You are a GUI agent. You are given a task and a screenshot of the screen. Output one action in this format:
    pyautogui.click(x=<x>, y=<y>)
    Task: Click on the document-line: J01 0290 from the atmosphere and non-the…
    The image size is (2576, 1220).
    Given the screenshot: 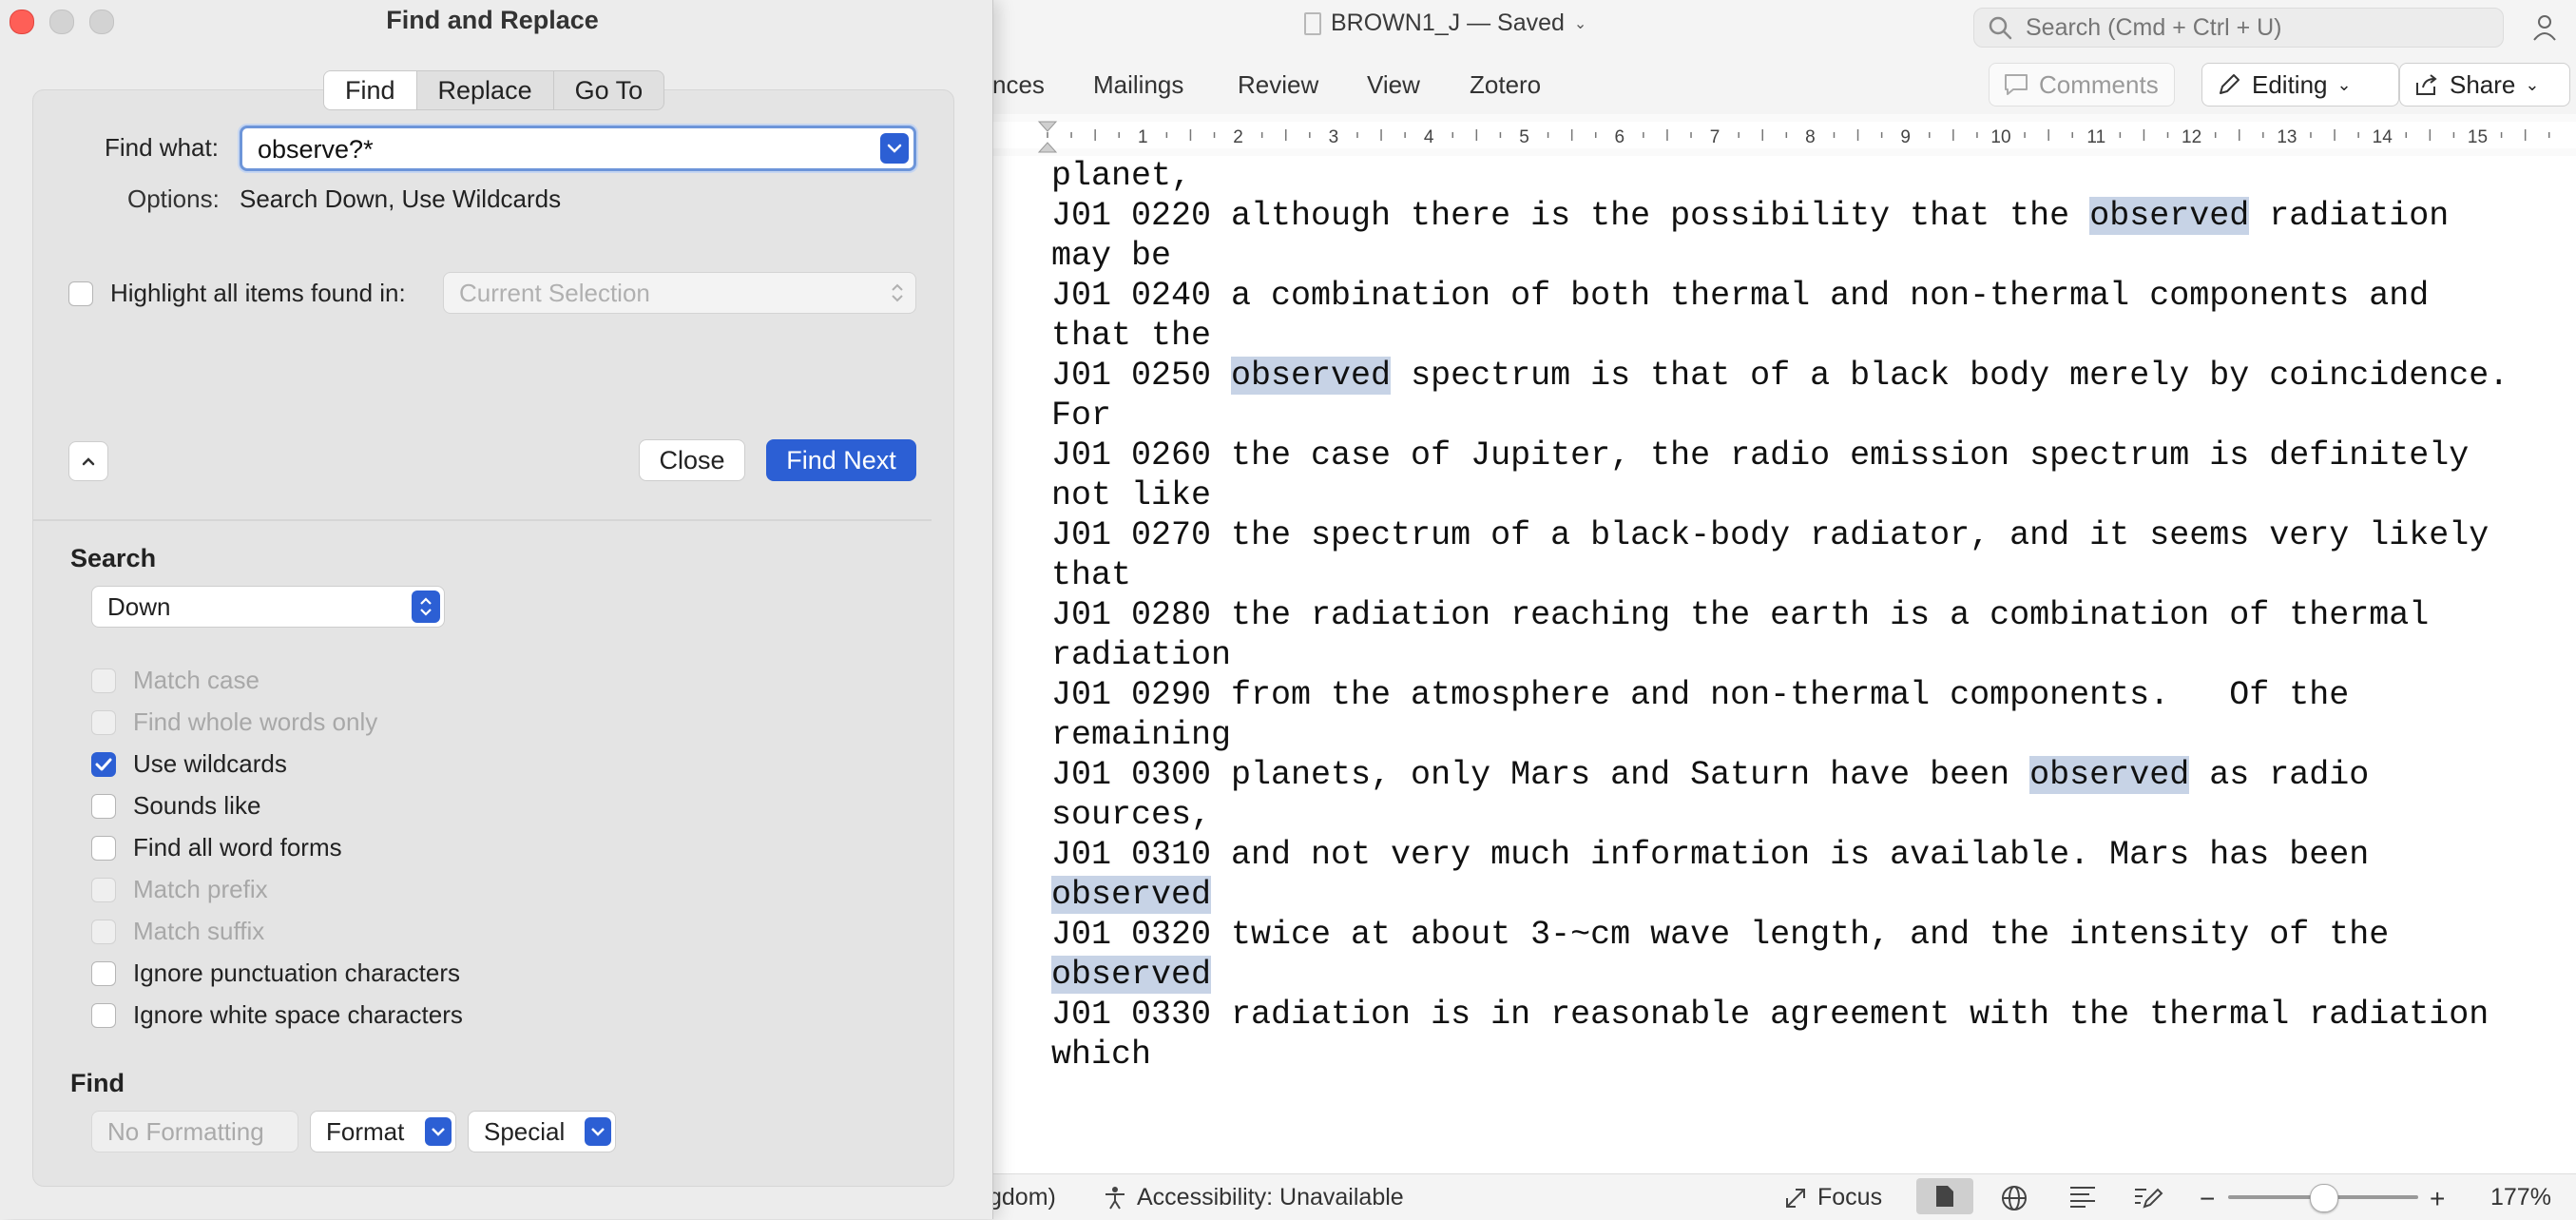 What is the action you would take?
    pyautogui.click(x=1700, y=695)
    